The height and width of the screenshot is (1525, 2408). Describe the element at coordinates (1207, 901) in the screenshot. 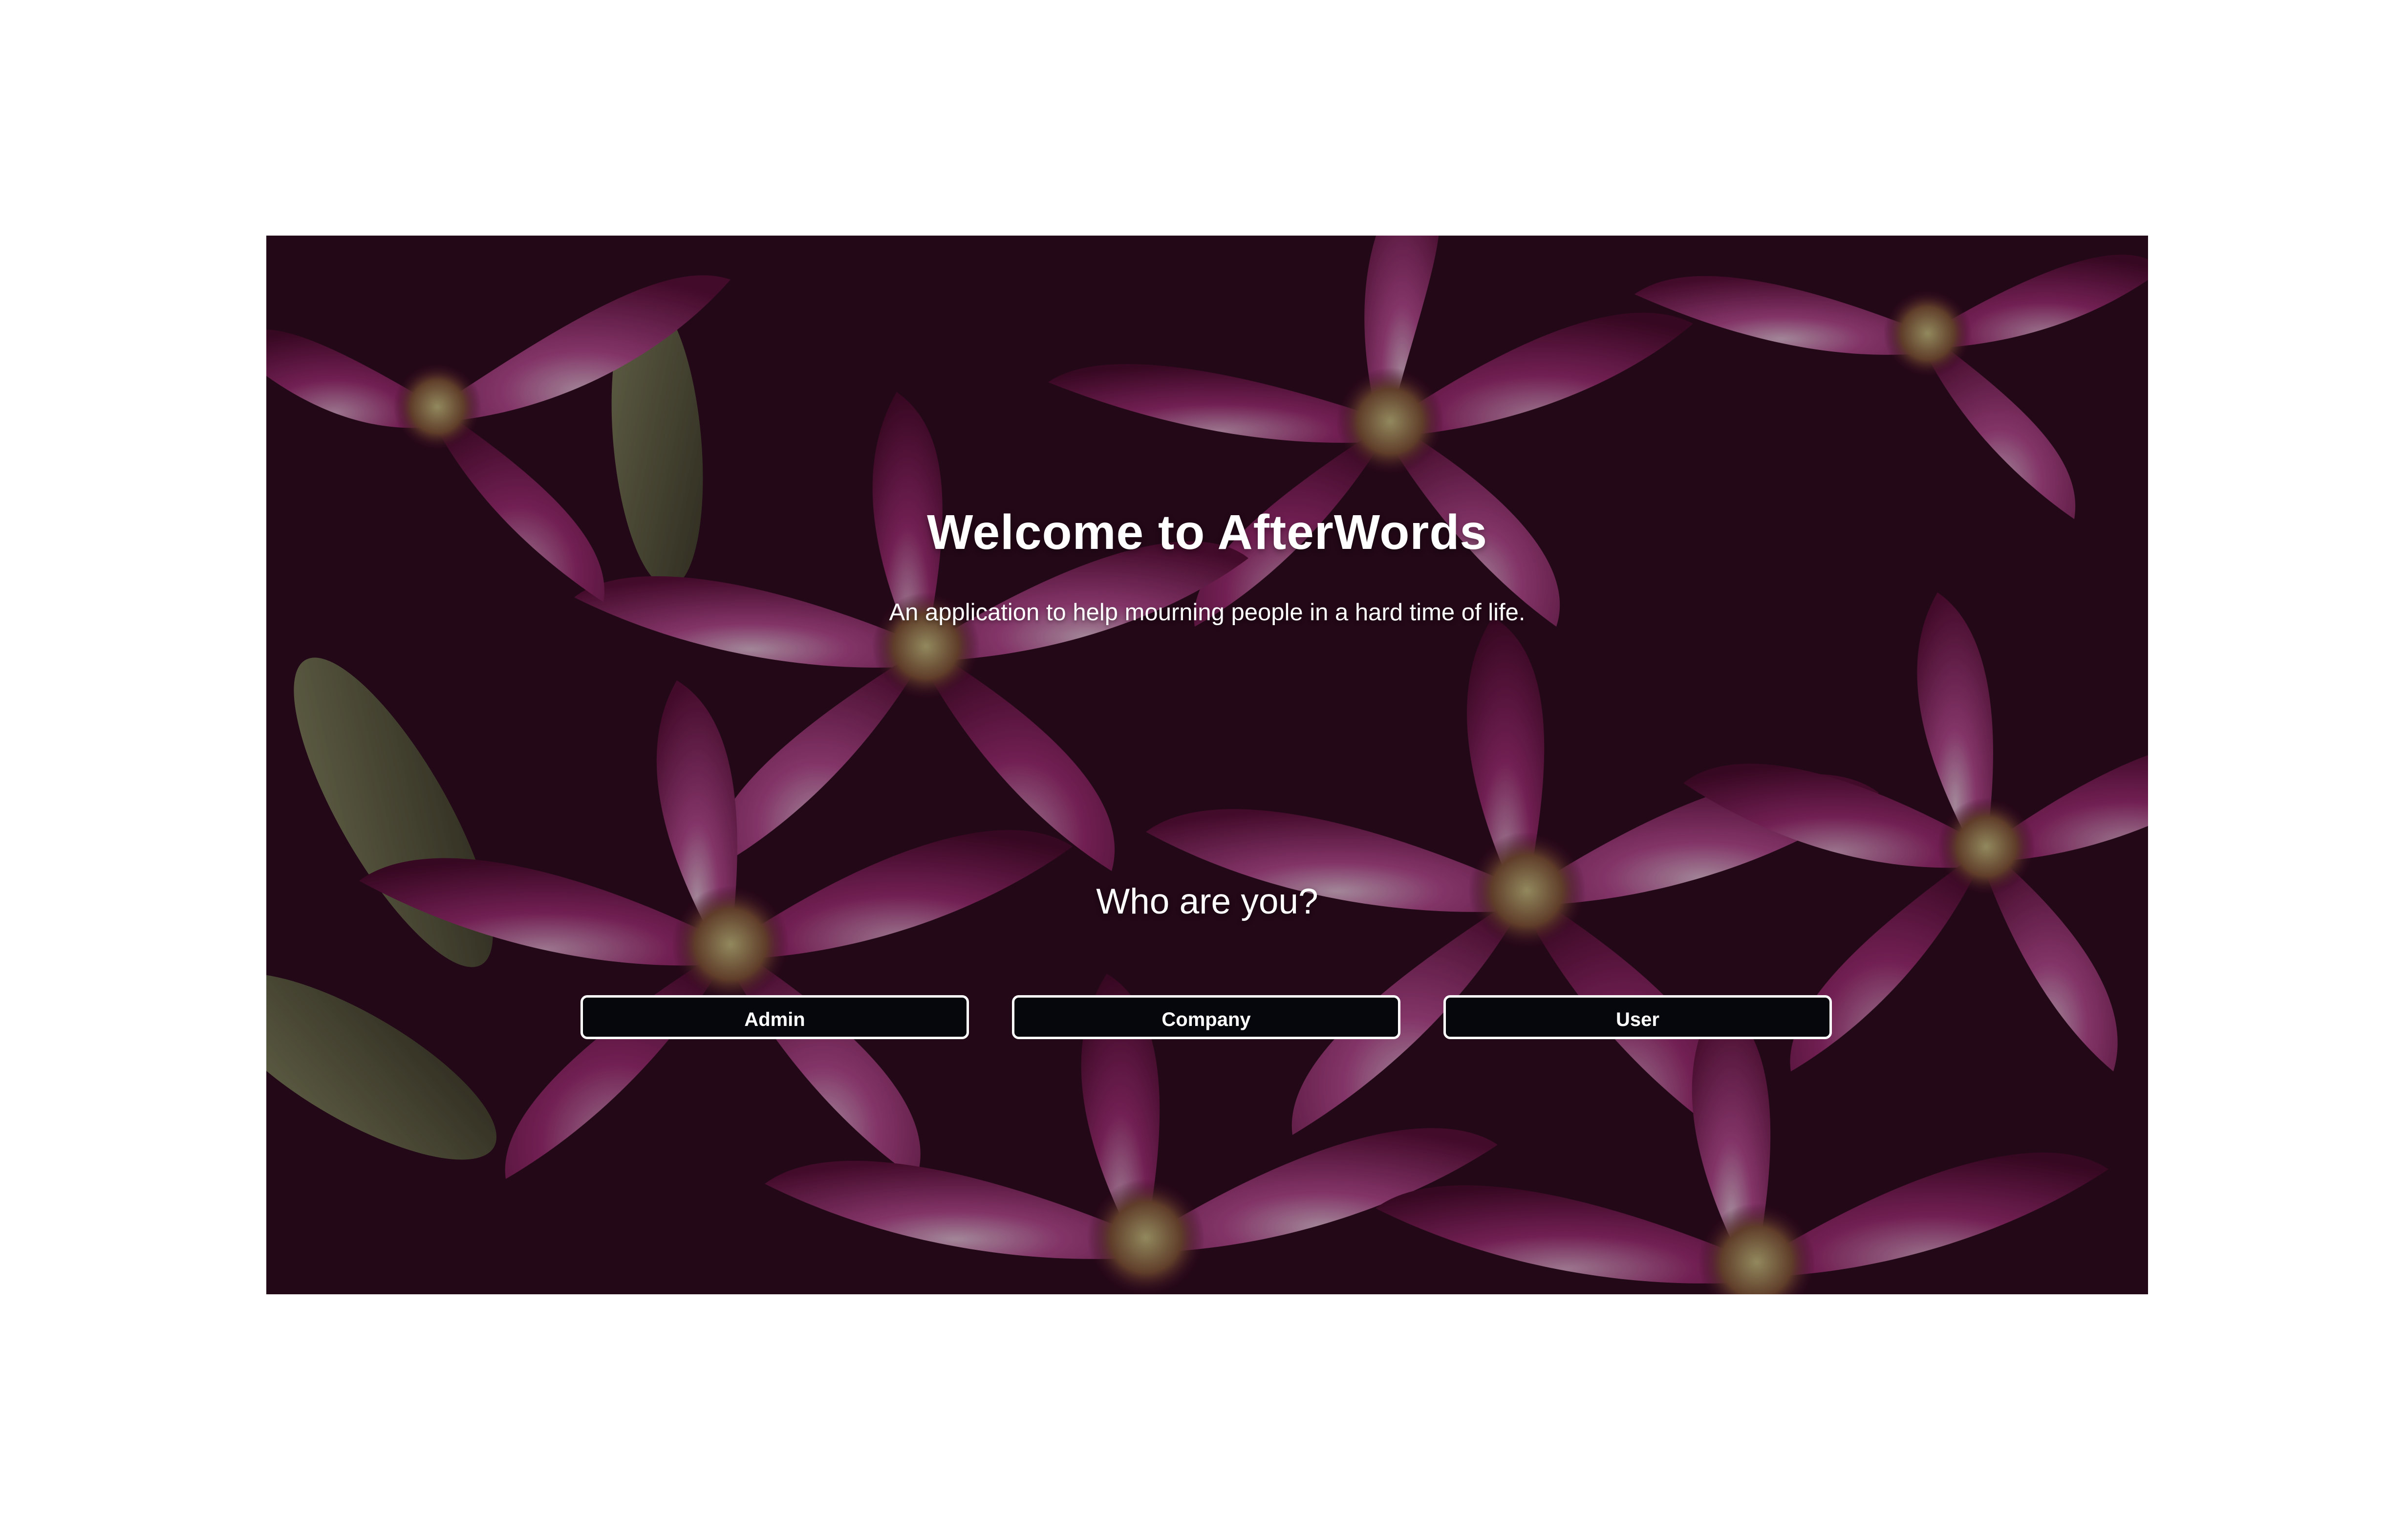

I see `role-question: Who are you?` at that location.